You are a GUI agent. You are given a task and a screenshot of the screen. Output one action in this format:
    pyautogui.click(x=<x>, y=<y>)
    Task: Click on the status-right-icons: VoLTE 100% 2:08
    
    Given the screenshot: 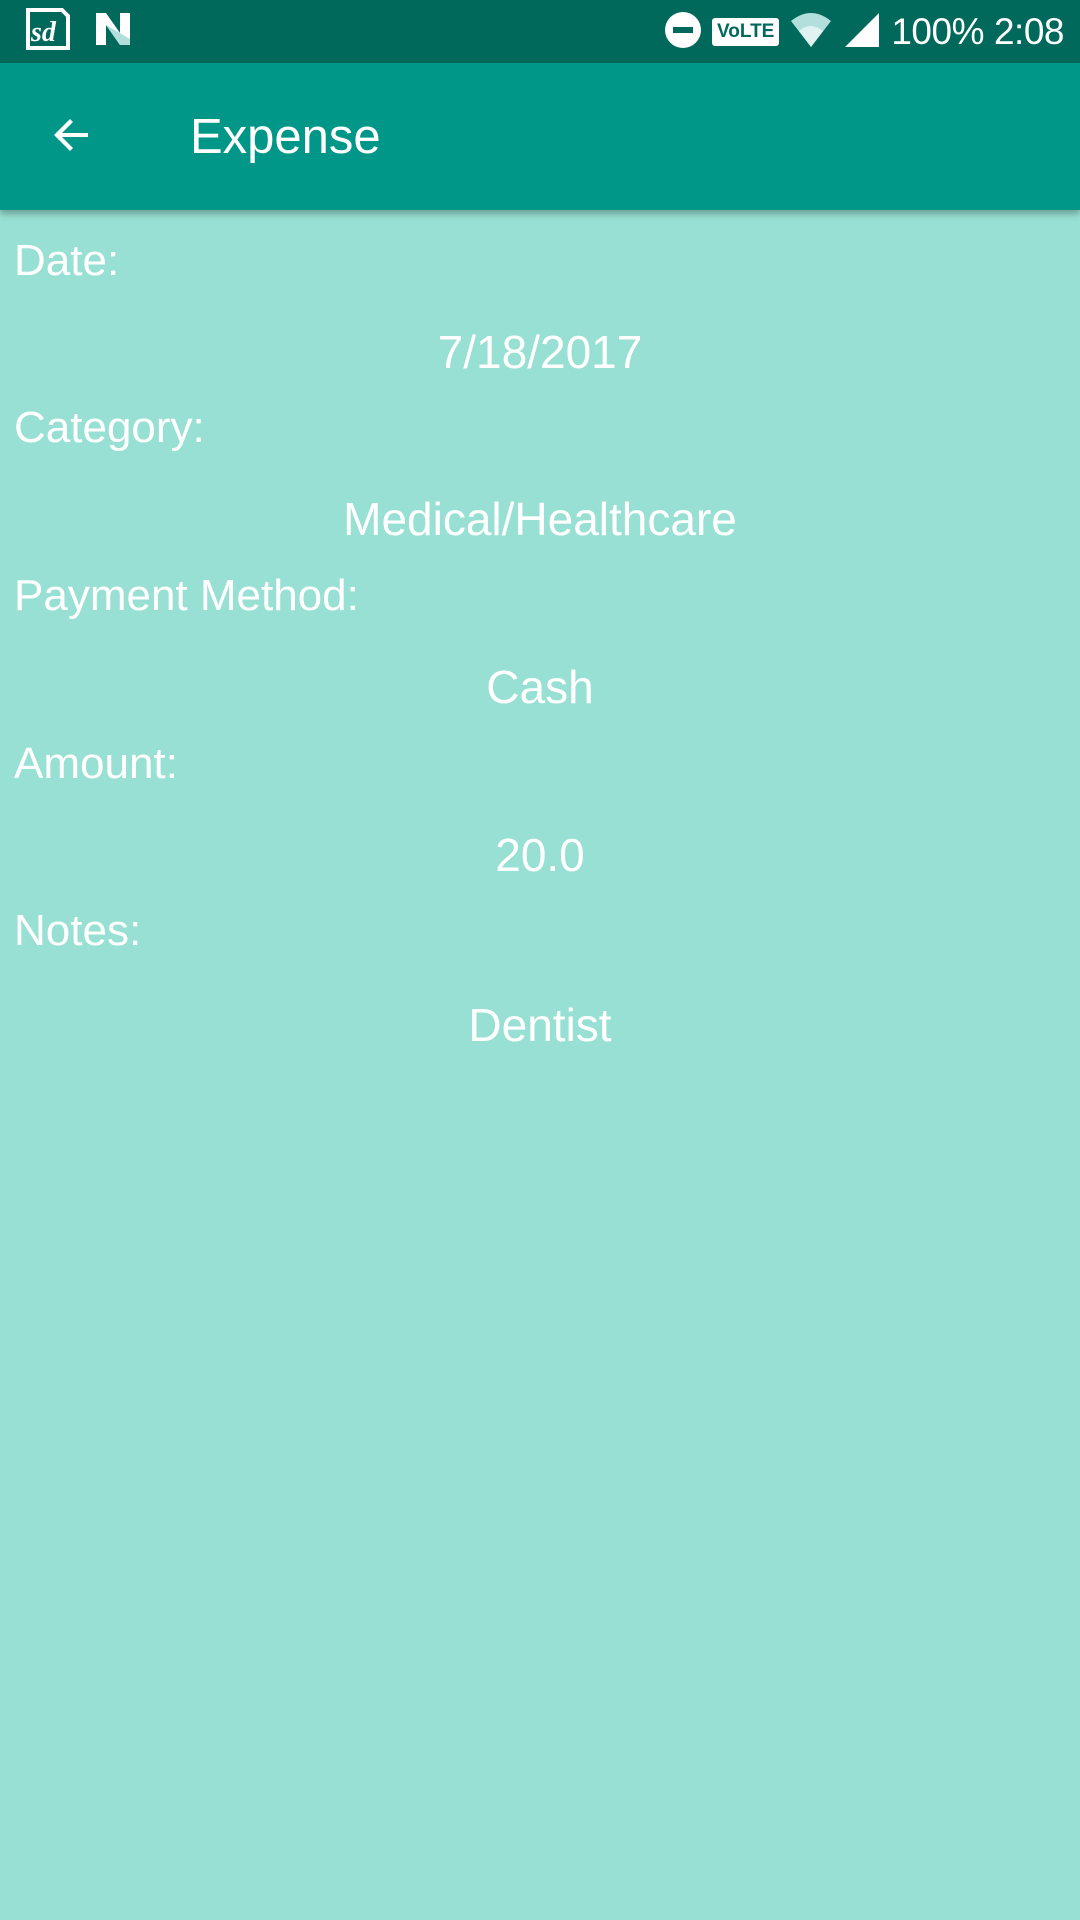 What is the action you would take?
    pyautogui.click(x=864, y=31)
    